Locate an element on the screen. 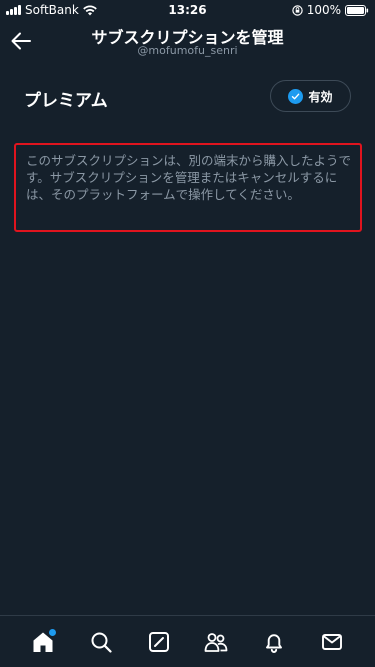 Image resolution: width=375 pixels, height=667 pixels. communities-icon is located at coordinates (216, 642).